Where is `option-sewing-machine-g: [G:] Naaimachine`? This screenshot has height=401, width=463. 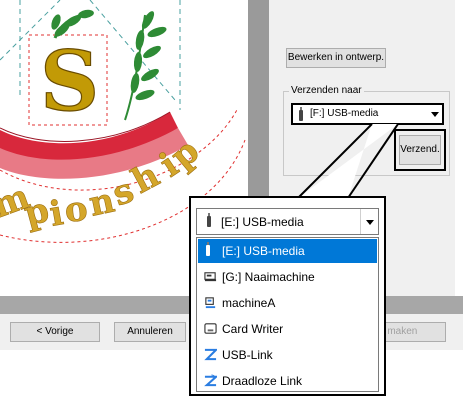 option-sewing-machine-g: [G:] Naaimachine is located at coordinates (287, 277).